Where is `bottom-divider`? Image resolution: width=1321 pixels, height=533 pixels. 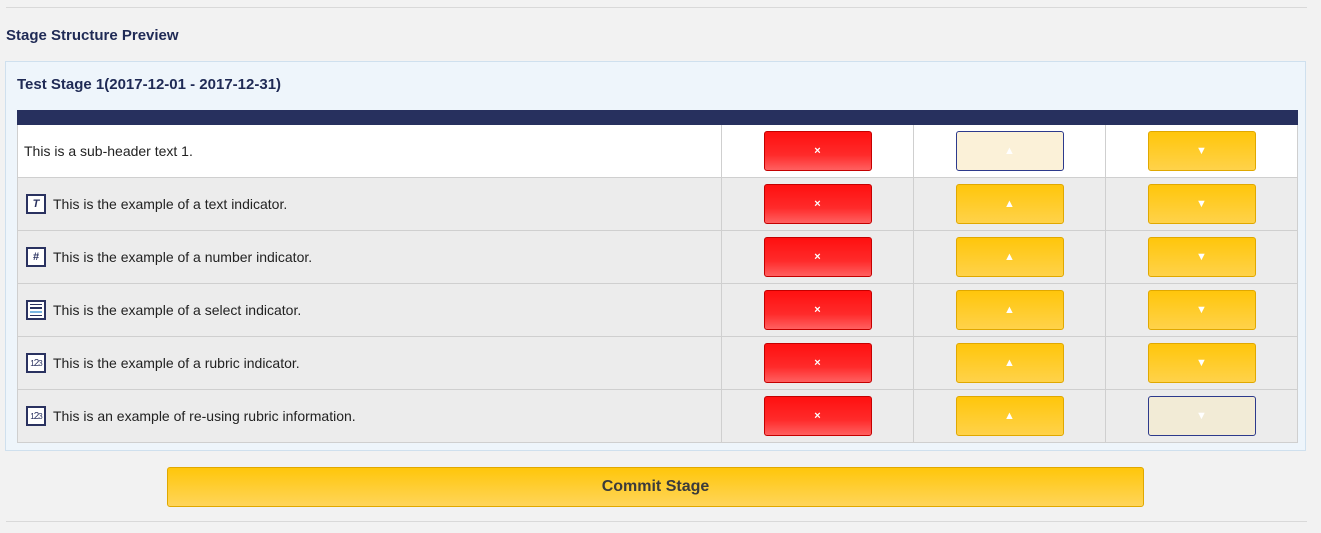 bottom-divider is located at coordinates (656, 521).